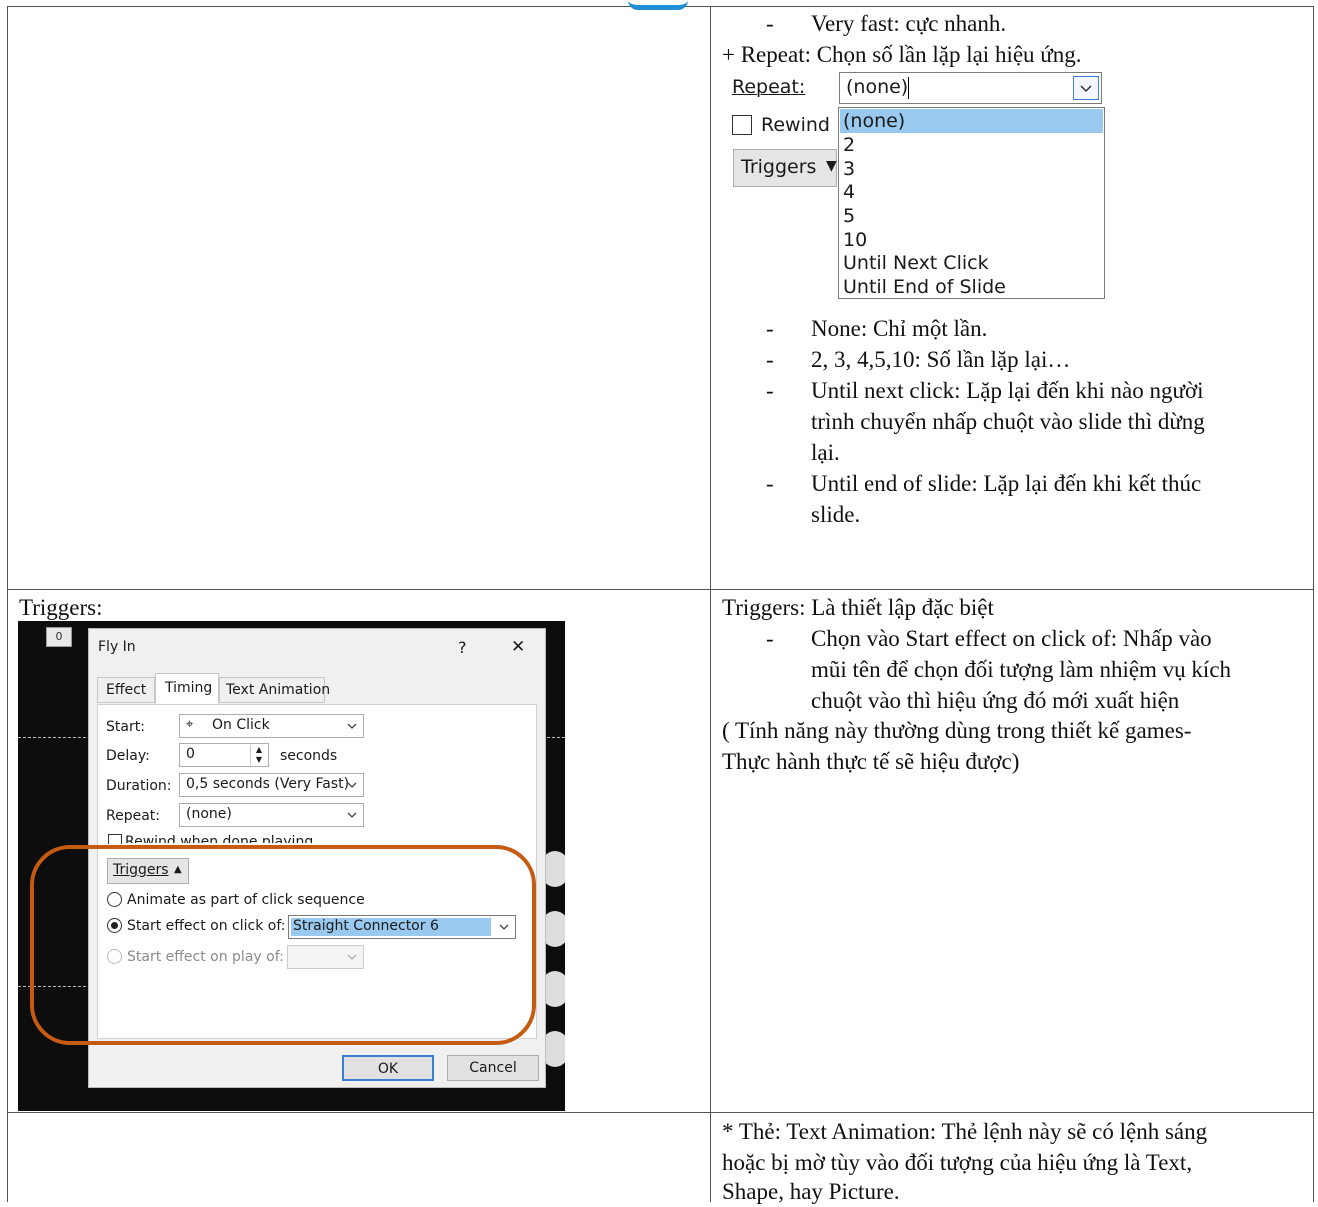  What do you see at coordinates (462, 647) in the screenshot?
I see `help-button: ?` at bounding box center [462, 647].